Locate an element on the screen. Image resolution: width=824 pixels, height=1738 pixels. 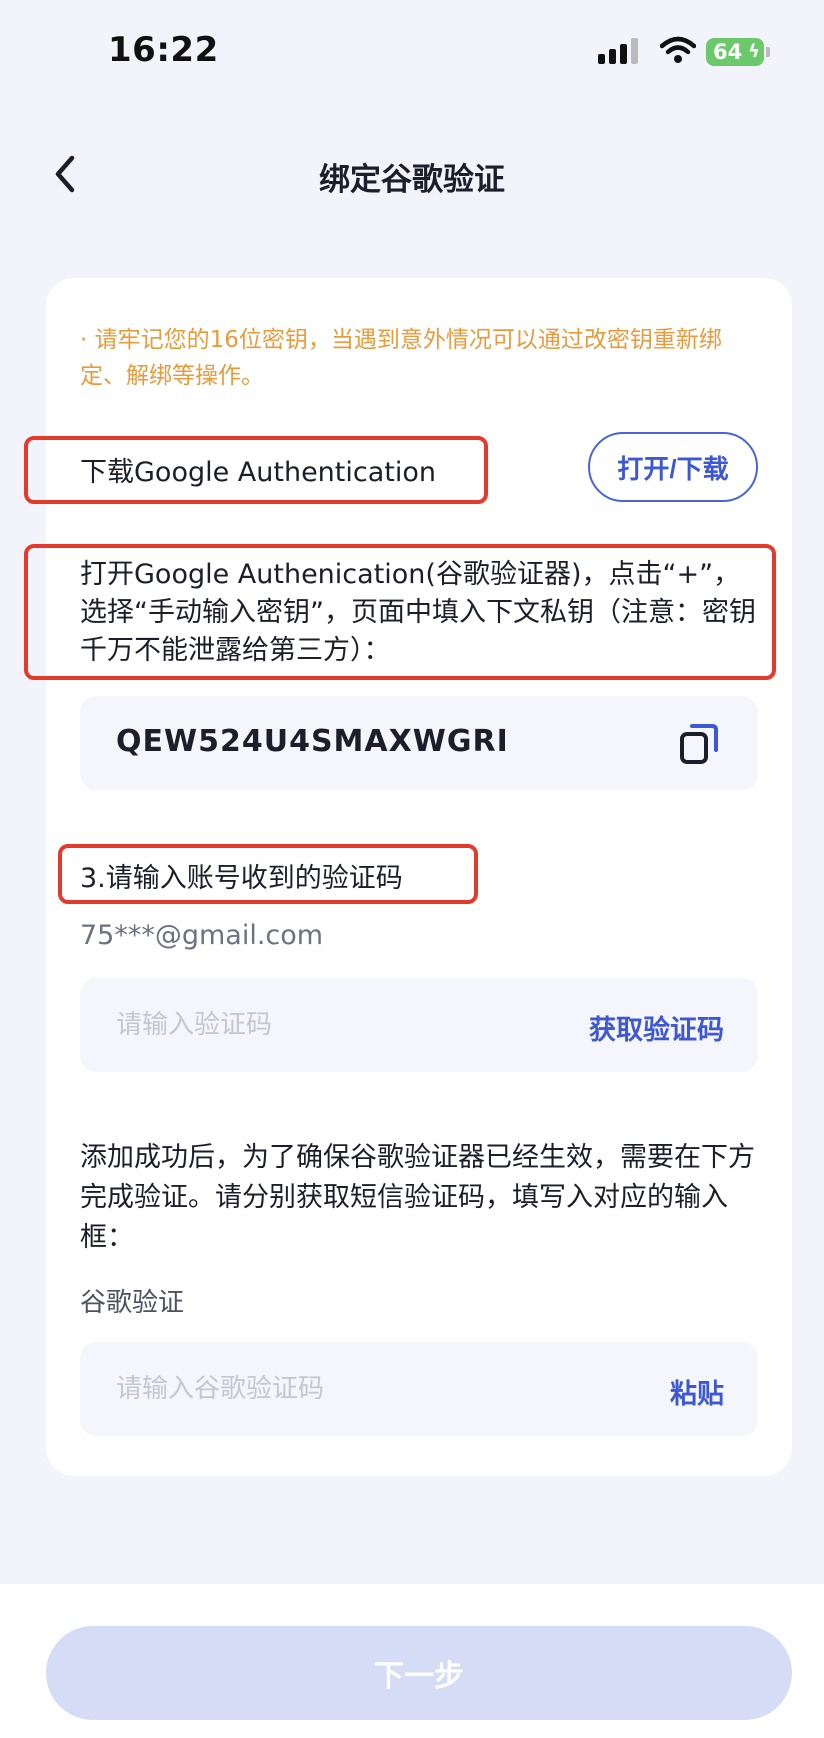
status-bar: 16:22 64 ϟ is located at coordinates (412, 55).